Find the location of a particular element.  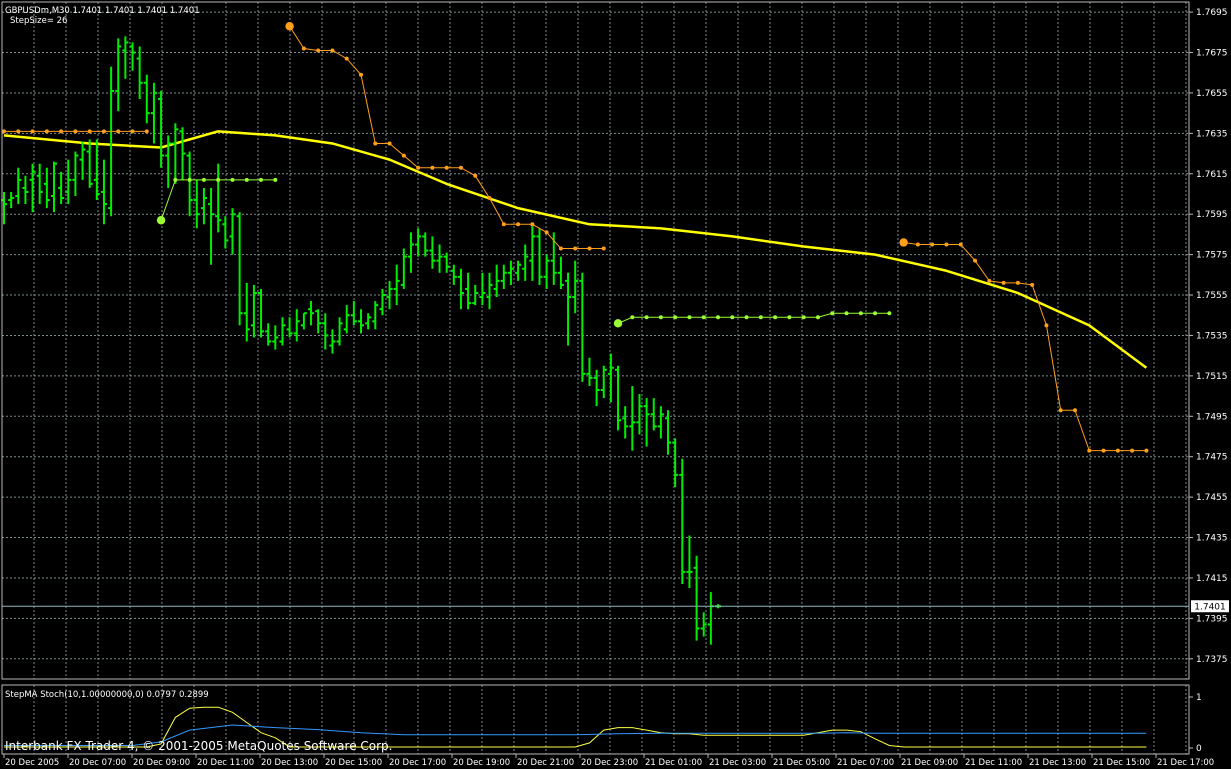

time-tick-label: 21 Dec 01:00 is located at coordinates (673, 763).